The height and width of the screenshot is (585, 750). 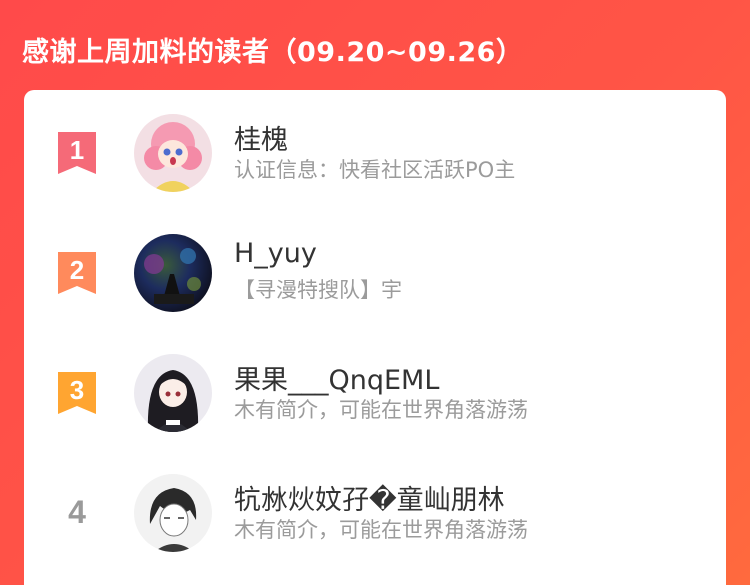 I want to click on anime-girl-pink-hair-avatar-icon, so click(x=173, y=153).